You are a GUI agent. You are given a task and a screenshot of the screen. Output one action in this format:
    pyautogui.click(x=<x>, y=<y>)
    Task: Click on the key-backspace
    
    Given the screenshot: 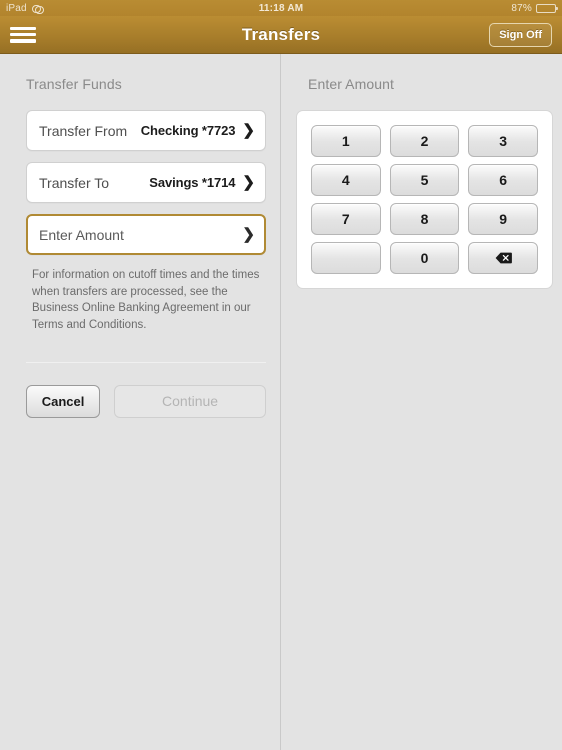 What is the action you would take?
    pyautogui.click(x=503, y=258)
    